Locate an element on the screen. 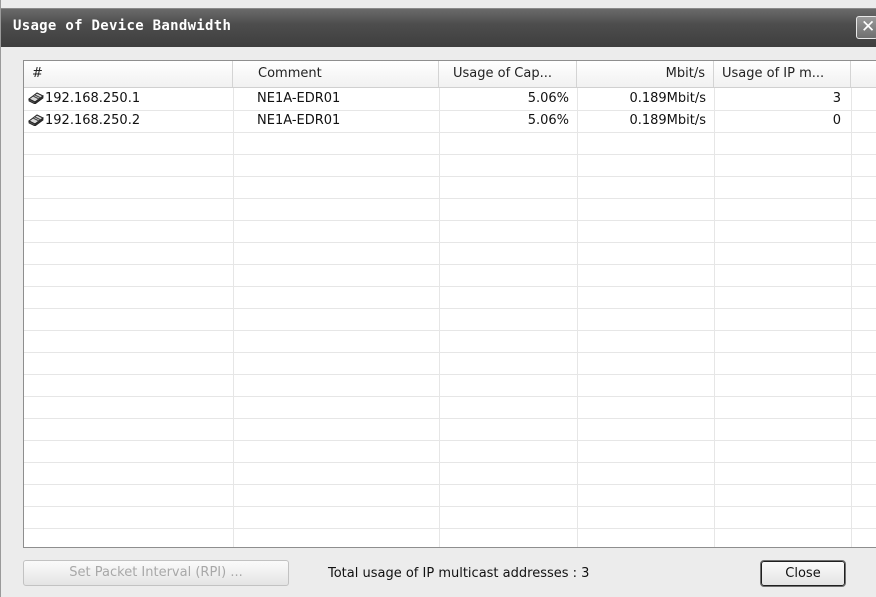 The image size is (876, 597). device-cell: 192.168.250.2 is located at coordinates (130, 121).